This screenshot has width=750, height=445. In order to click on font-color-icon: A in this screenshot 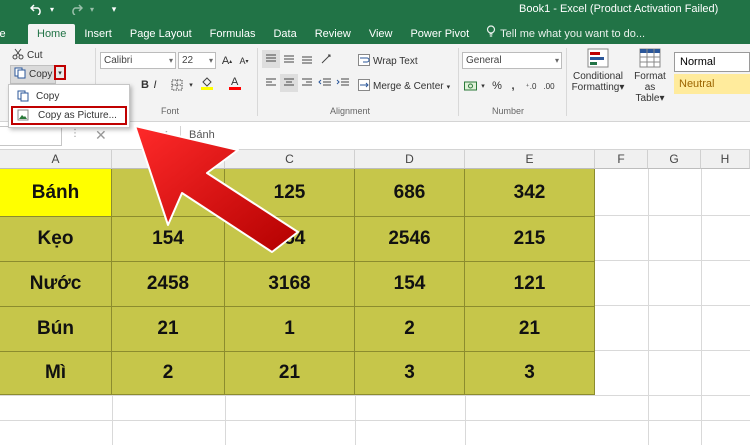, I will do `click(235, 83)`.